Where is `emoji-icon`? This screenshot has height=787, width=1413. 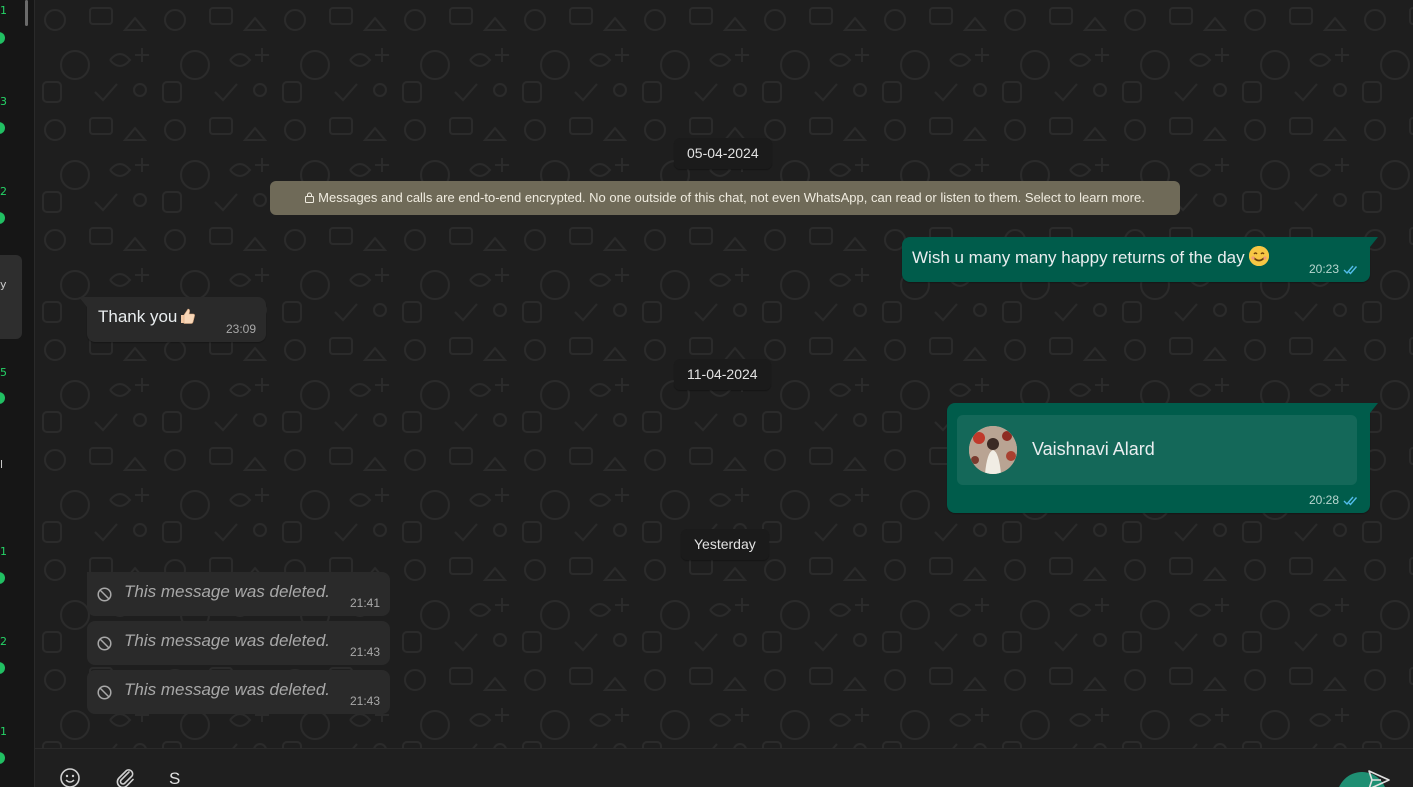 emoji-icon is located at coordinates (70, 777).